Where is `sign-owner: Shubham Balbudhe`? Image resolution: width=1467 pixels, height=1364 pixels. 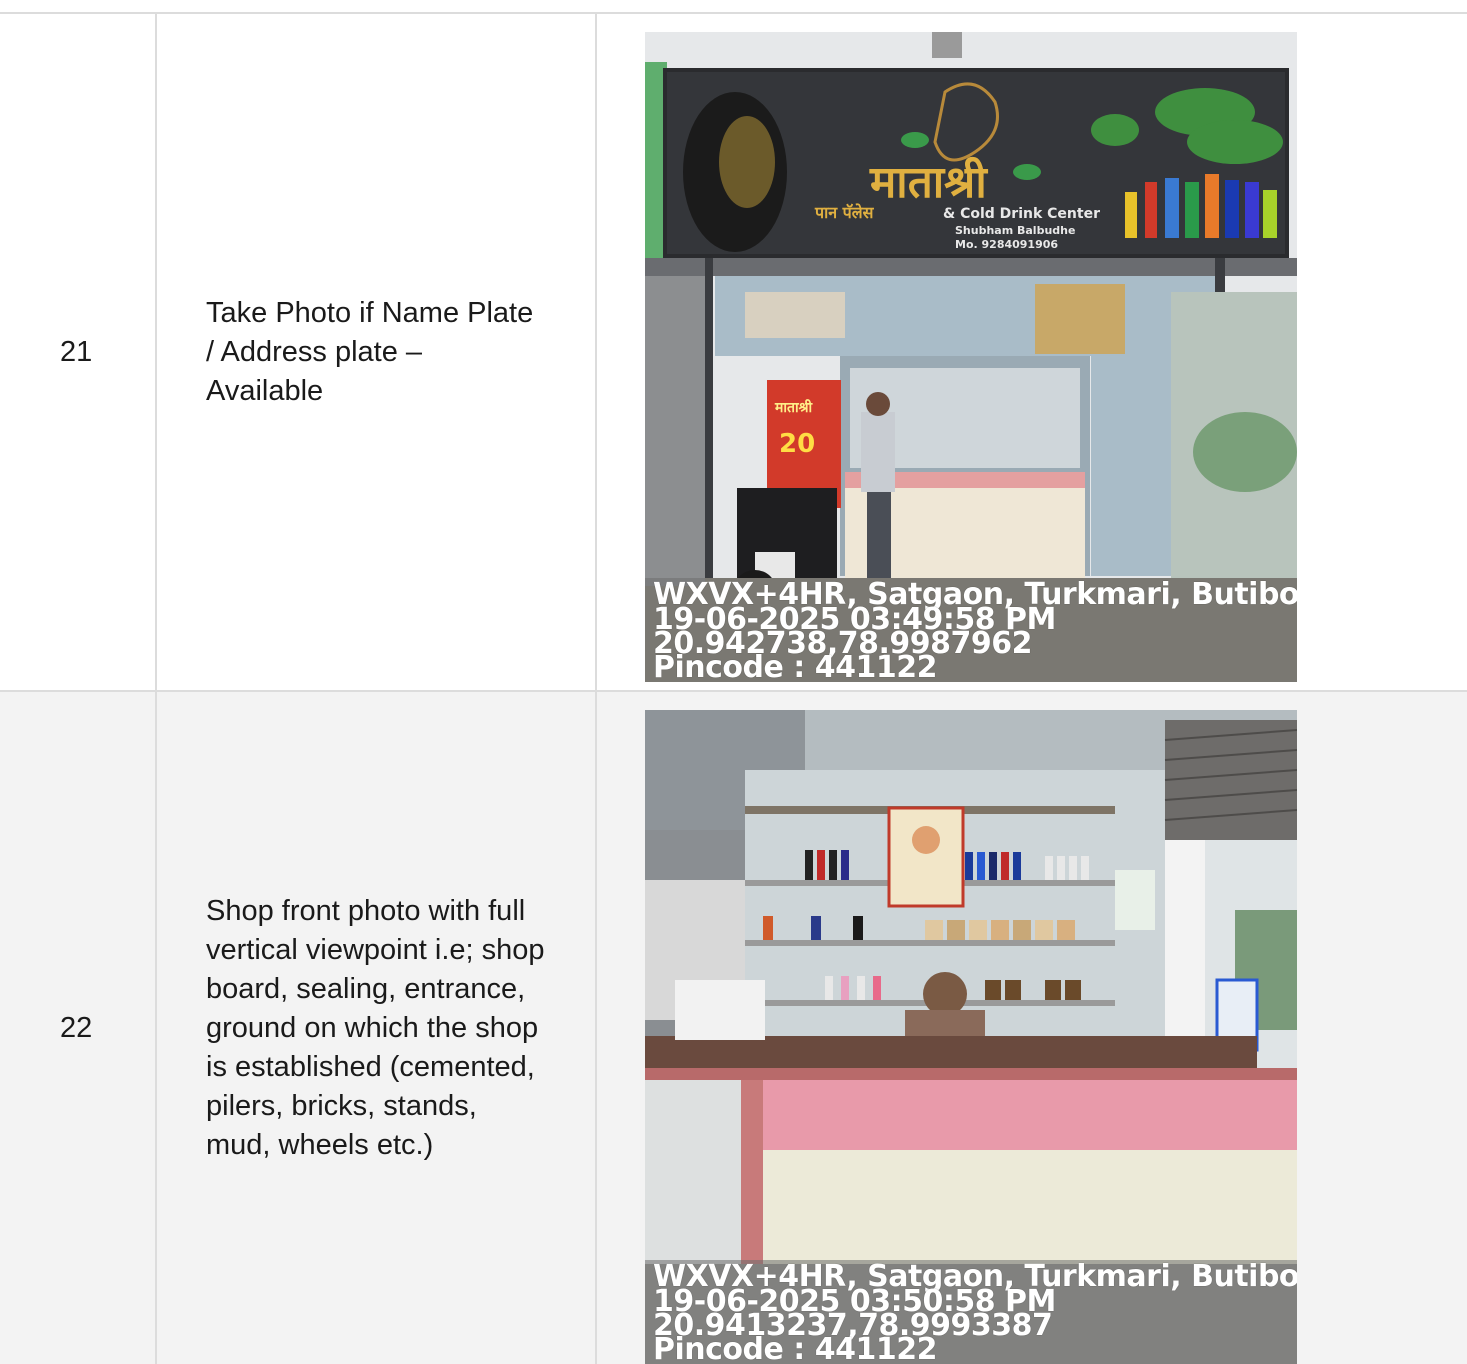
sign-owner: Shubham Balbudhe is located at coordinates (1015, 230).